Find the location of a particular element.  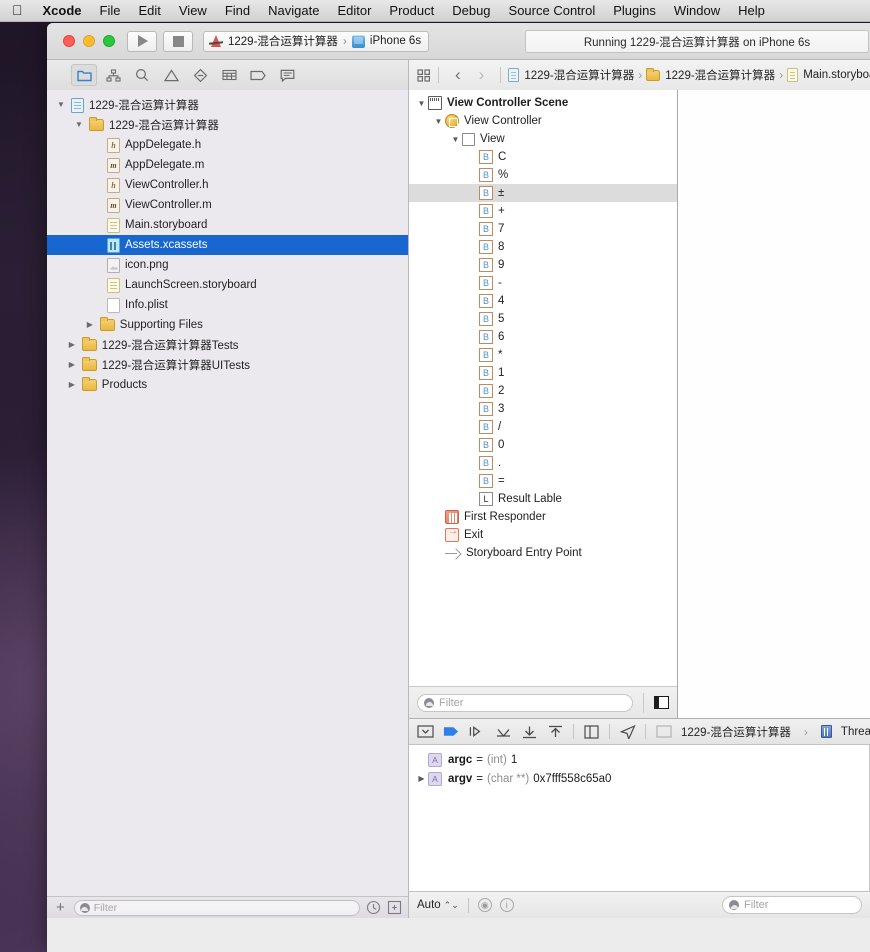

menu-item-editor: Editor is located at coordinates (354, 11).